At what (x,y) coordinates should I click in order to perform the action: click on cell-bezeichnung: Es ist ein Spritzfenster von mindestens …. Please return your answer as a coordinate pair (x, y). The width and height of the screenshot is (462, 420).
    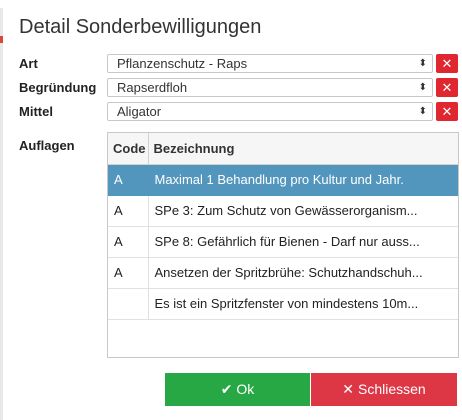
    Looking at the image, I should click on (303, 304).